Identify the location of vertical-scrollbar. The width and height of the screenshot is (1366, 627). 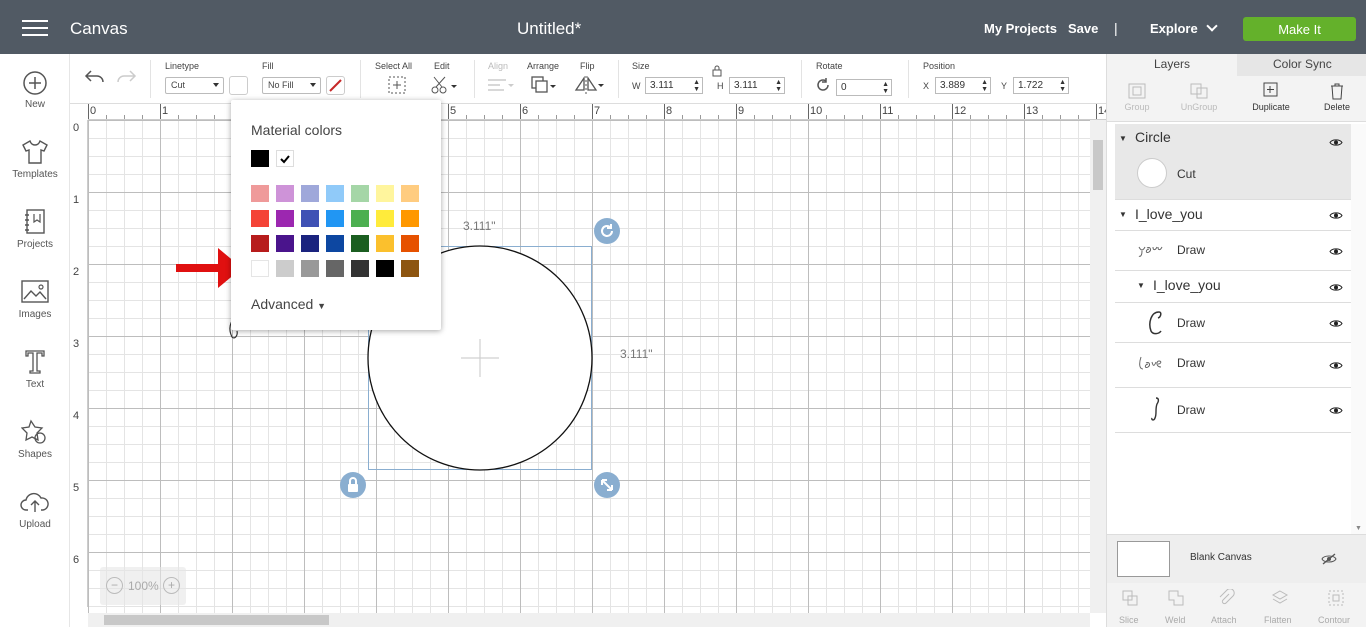
(1098, 366).